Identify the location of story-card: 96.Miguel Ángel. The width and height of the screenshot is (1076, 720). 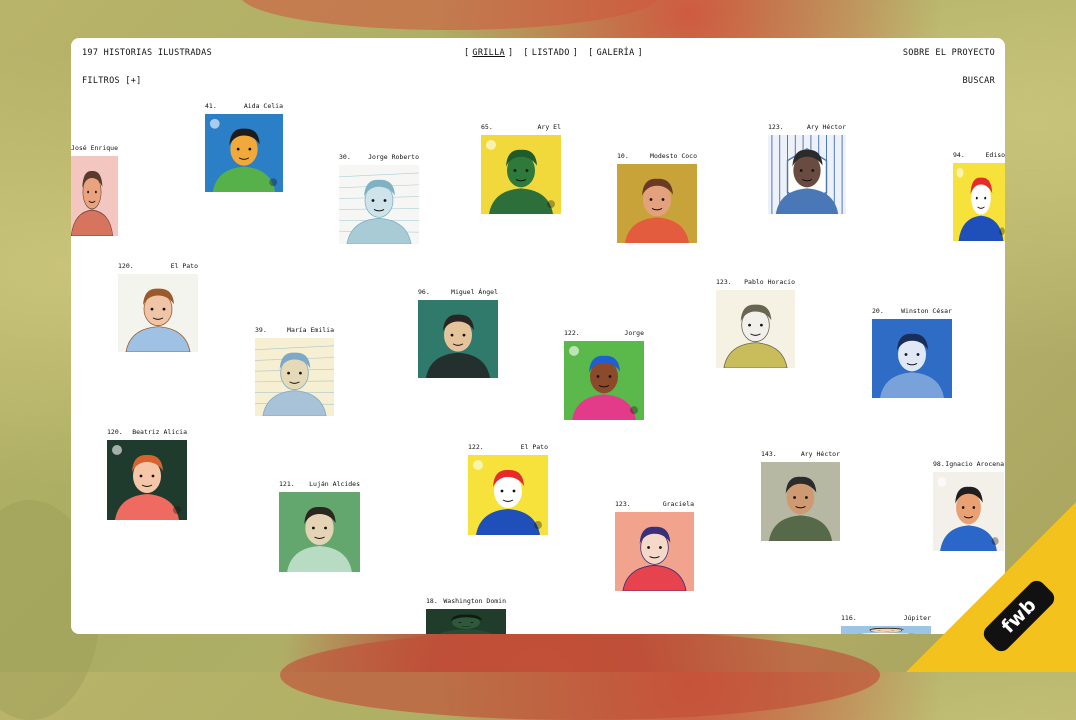
(458, 339).